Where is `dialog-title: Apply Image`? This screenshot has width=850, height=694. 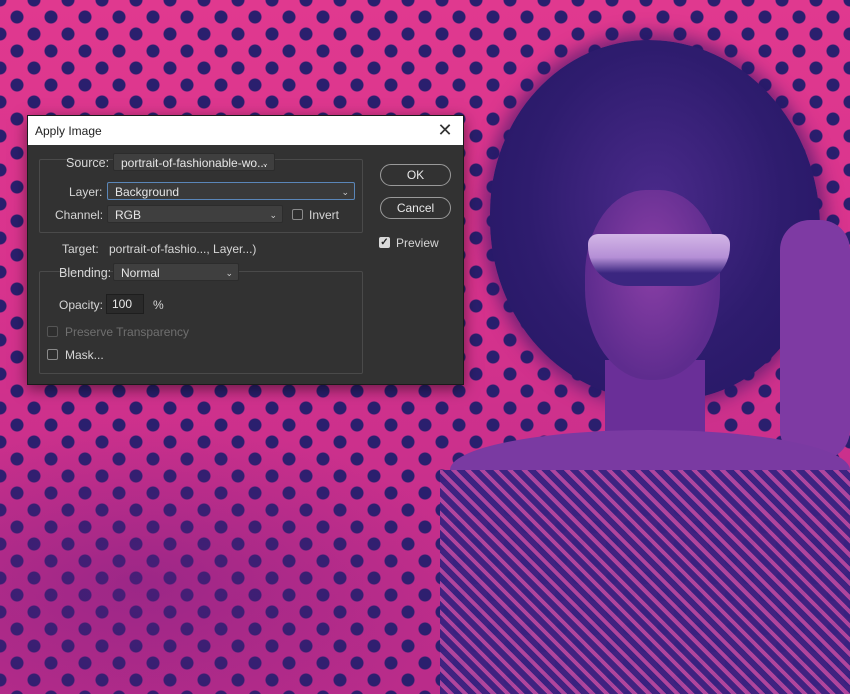
dialog-title: Apply Image is located at coordinates (68, 131).